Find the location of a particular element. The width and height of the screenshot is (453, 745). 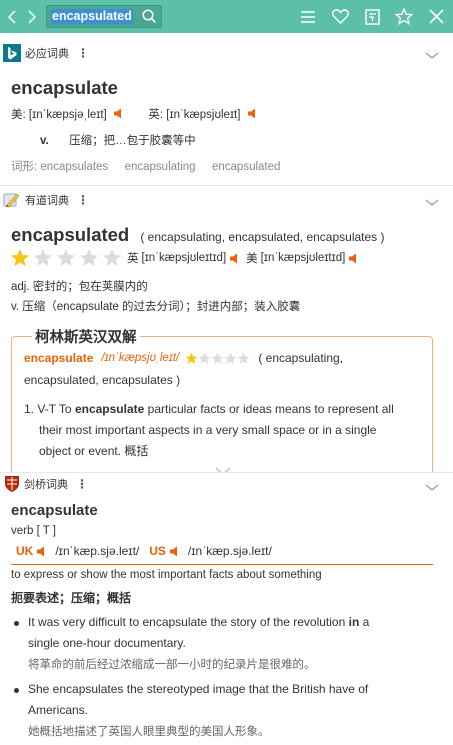

sense-number: 1. is located at coordinates (29, 409).